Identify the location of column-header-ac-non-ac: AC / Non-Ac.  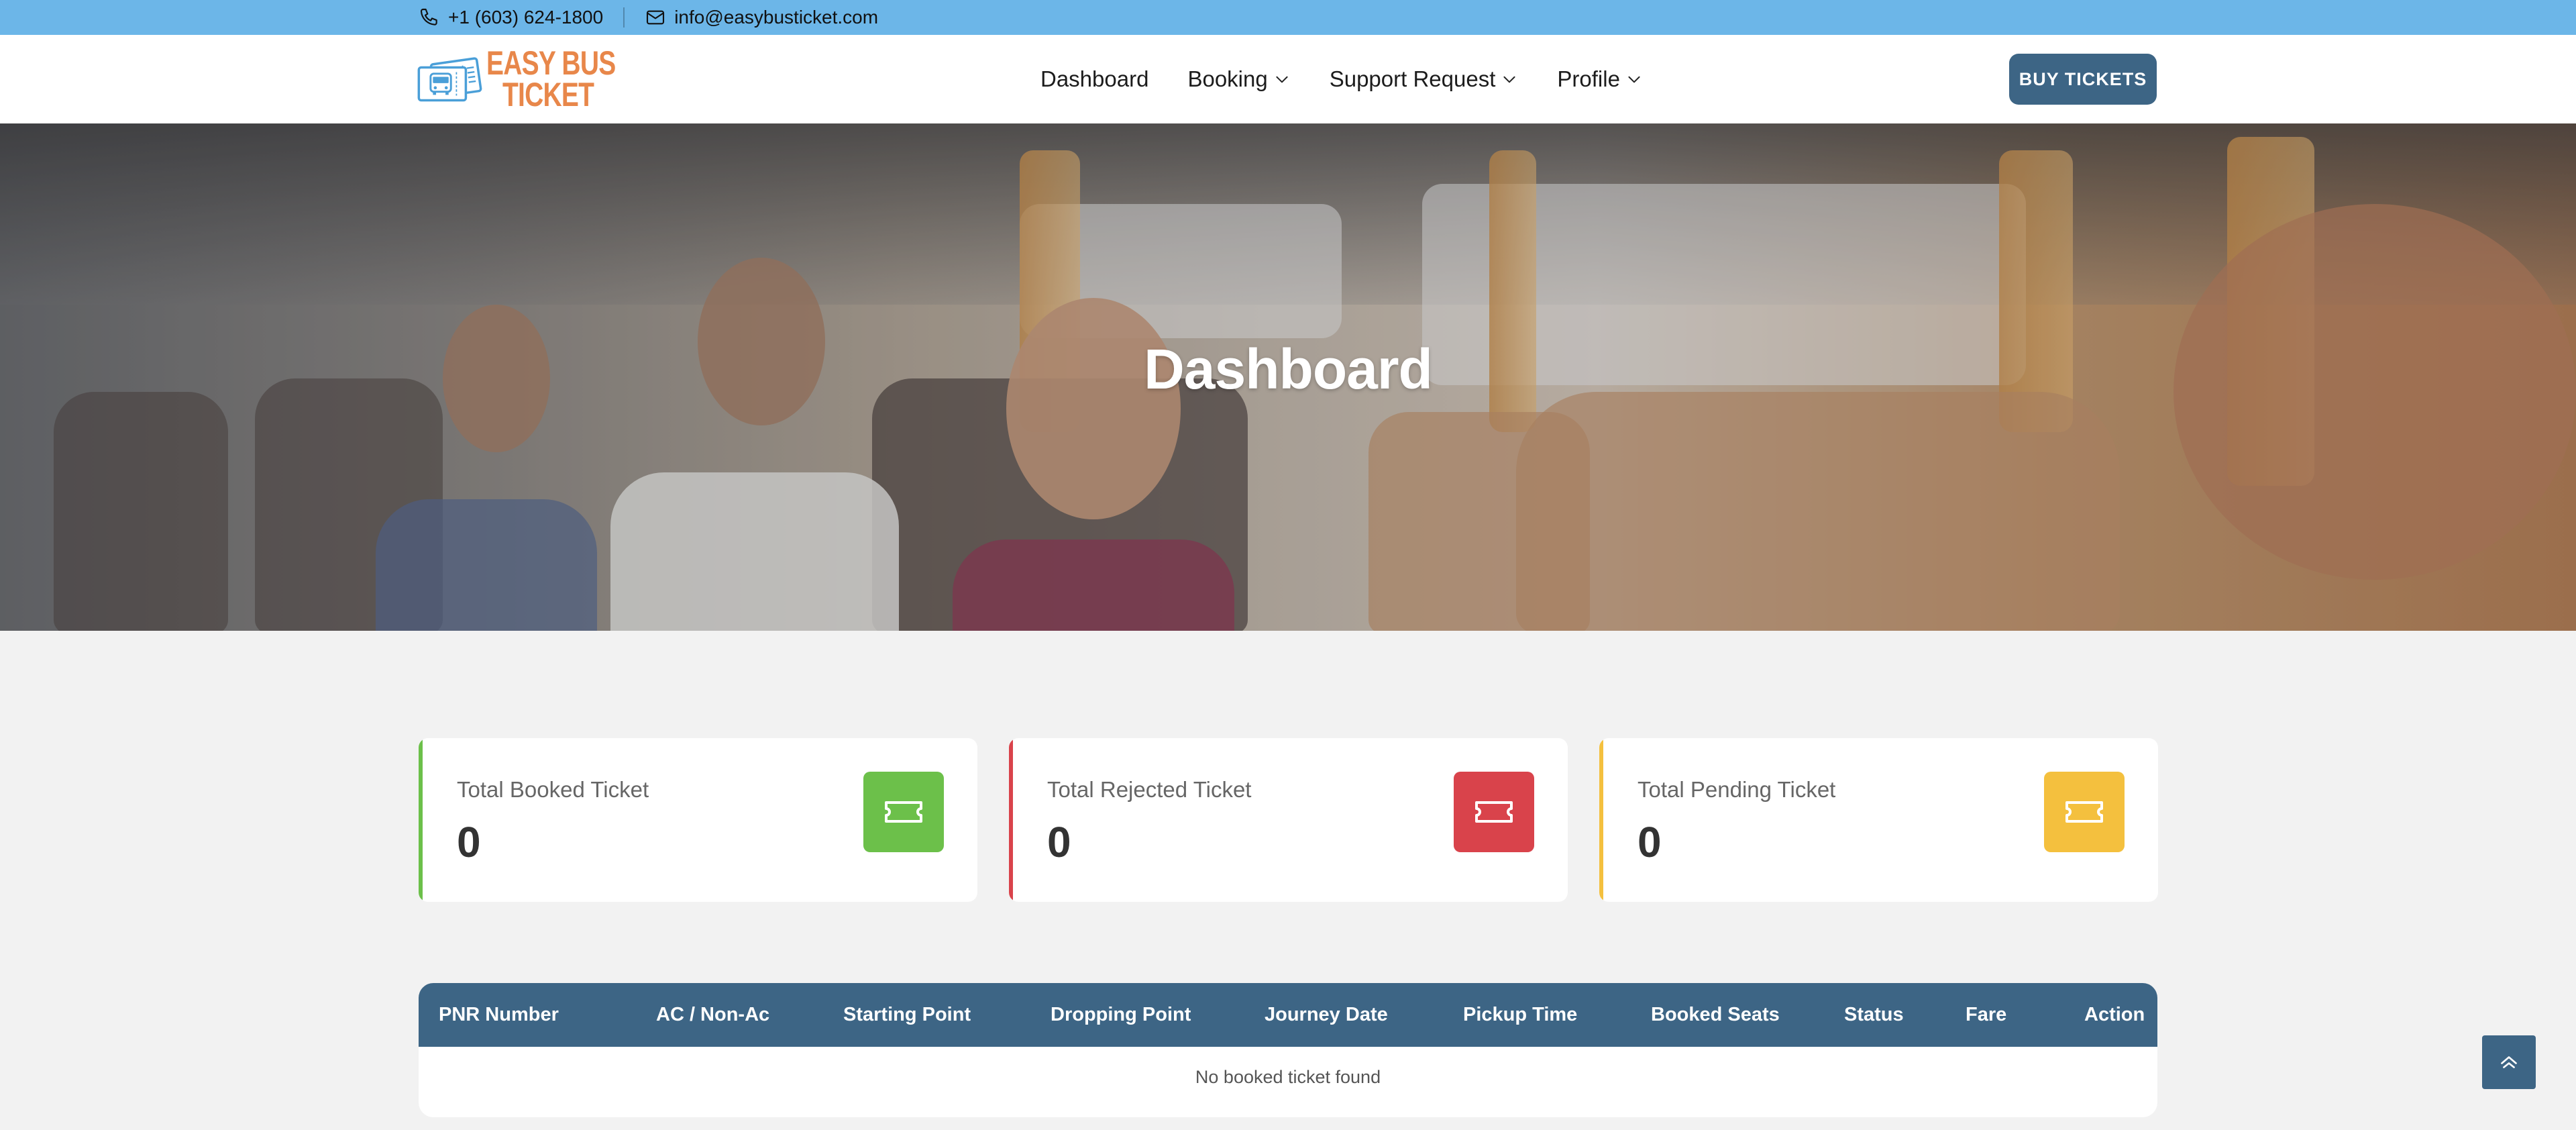
(712, 1015).